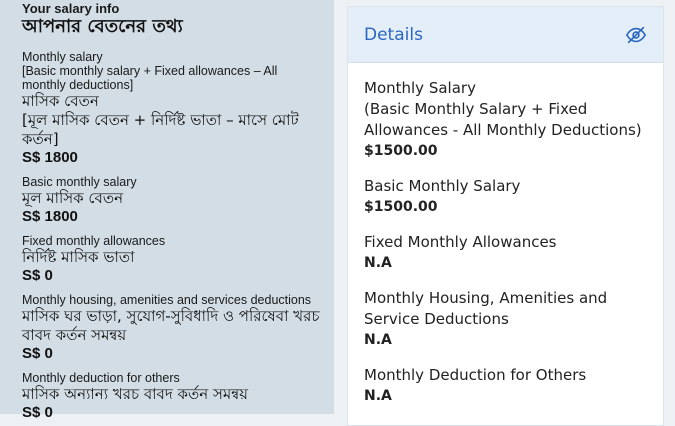  I want to click on eye-slash-icon, so click(636, 35).